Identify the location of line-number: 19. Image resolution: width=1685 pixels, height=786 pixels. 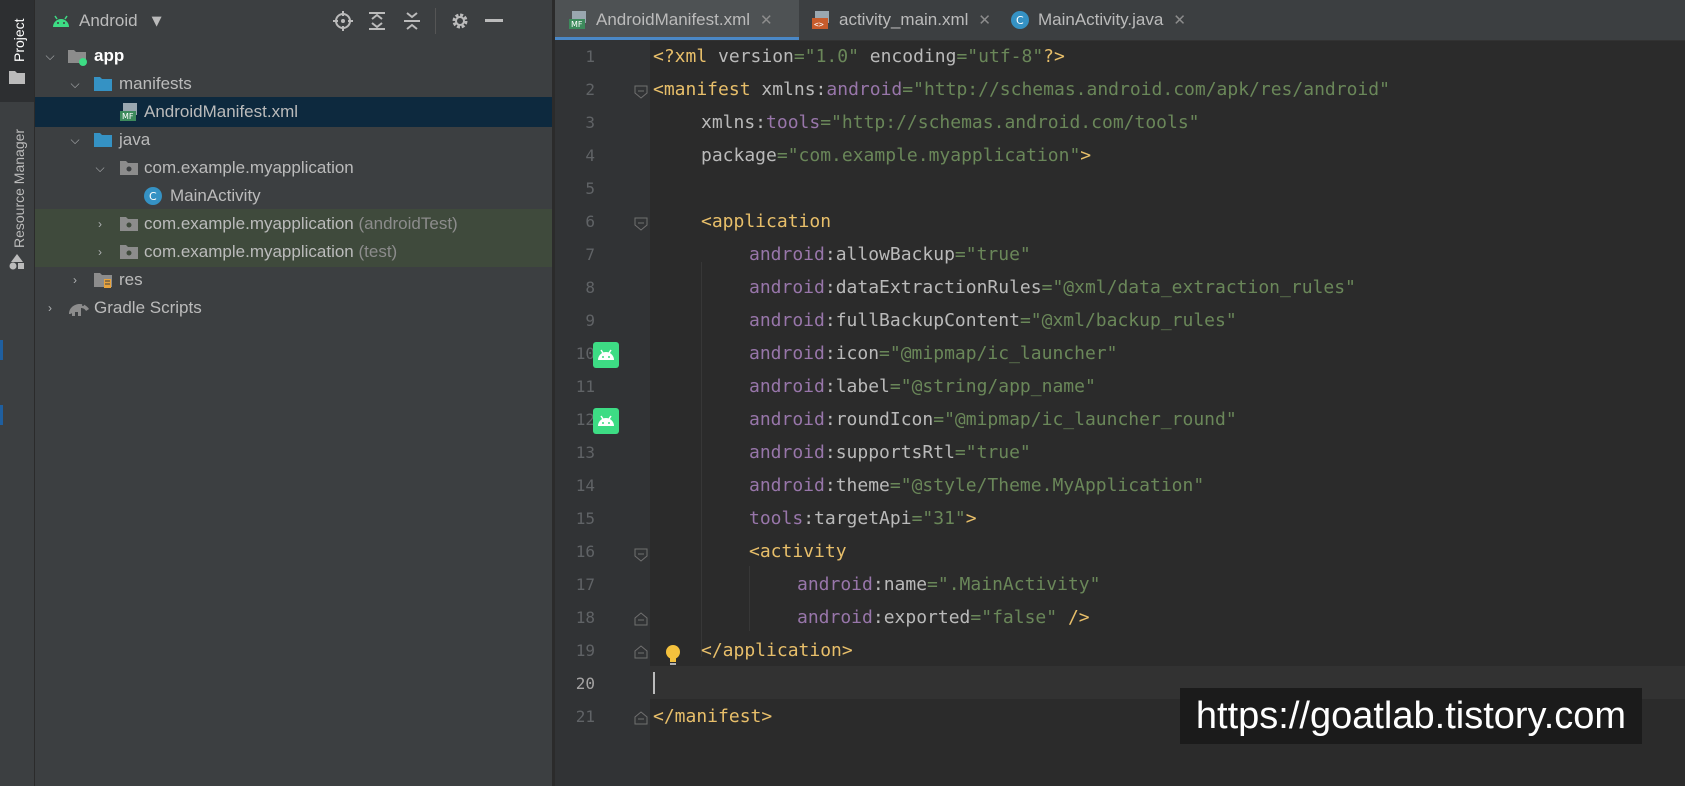
(585, 650).